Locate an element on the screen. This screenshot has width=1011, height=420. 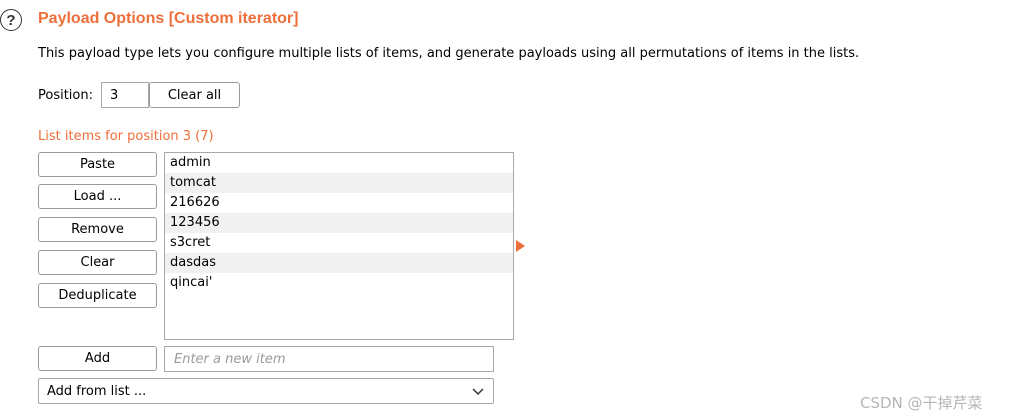
list-item: tomcat is located at coordinates (339, 183).